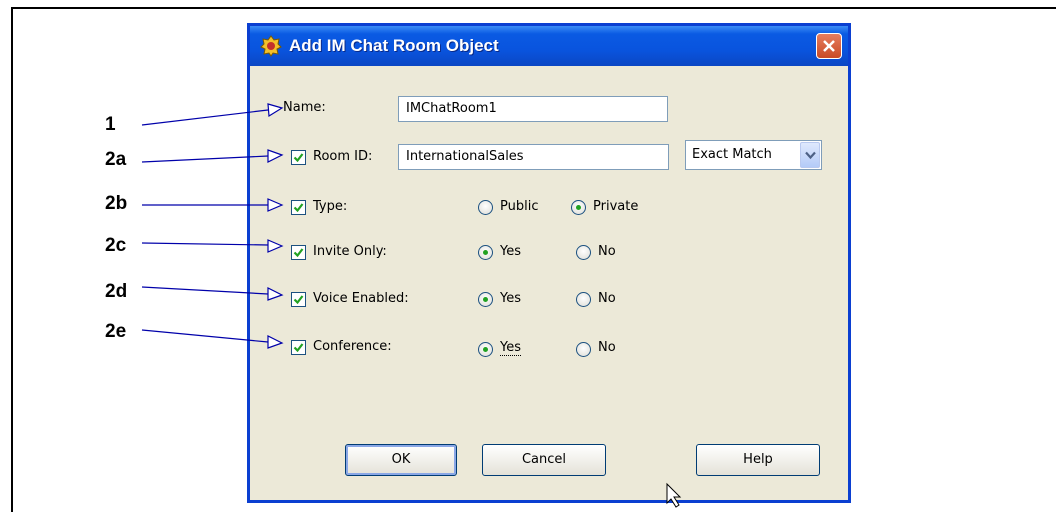  Describe the element at coordinates (205, 290) in the screenshot. I see `callout-arrow-2d` at that location.